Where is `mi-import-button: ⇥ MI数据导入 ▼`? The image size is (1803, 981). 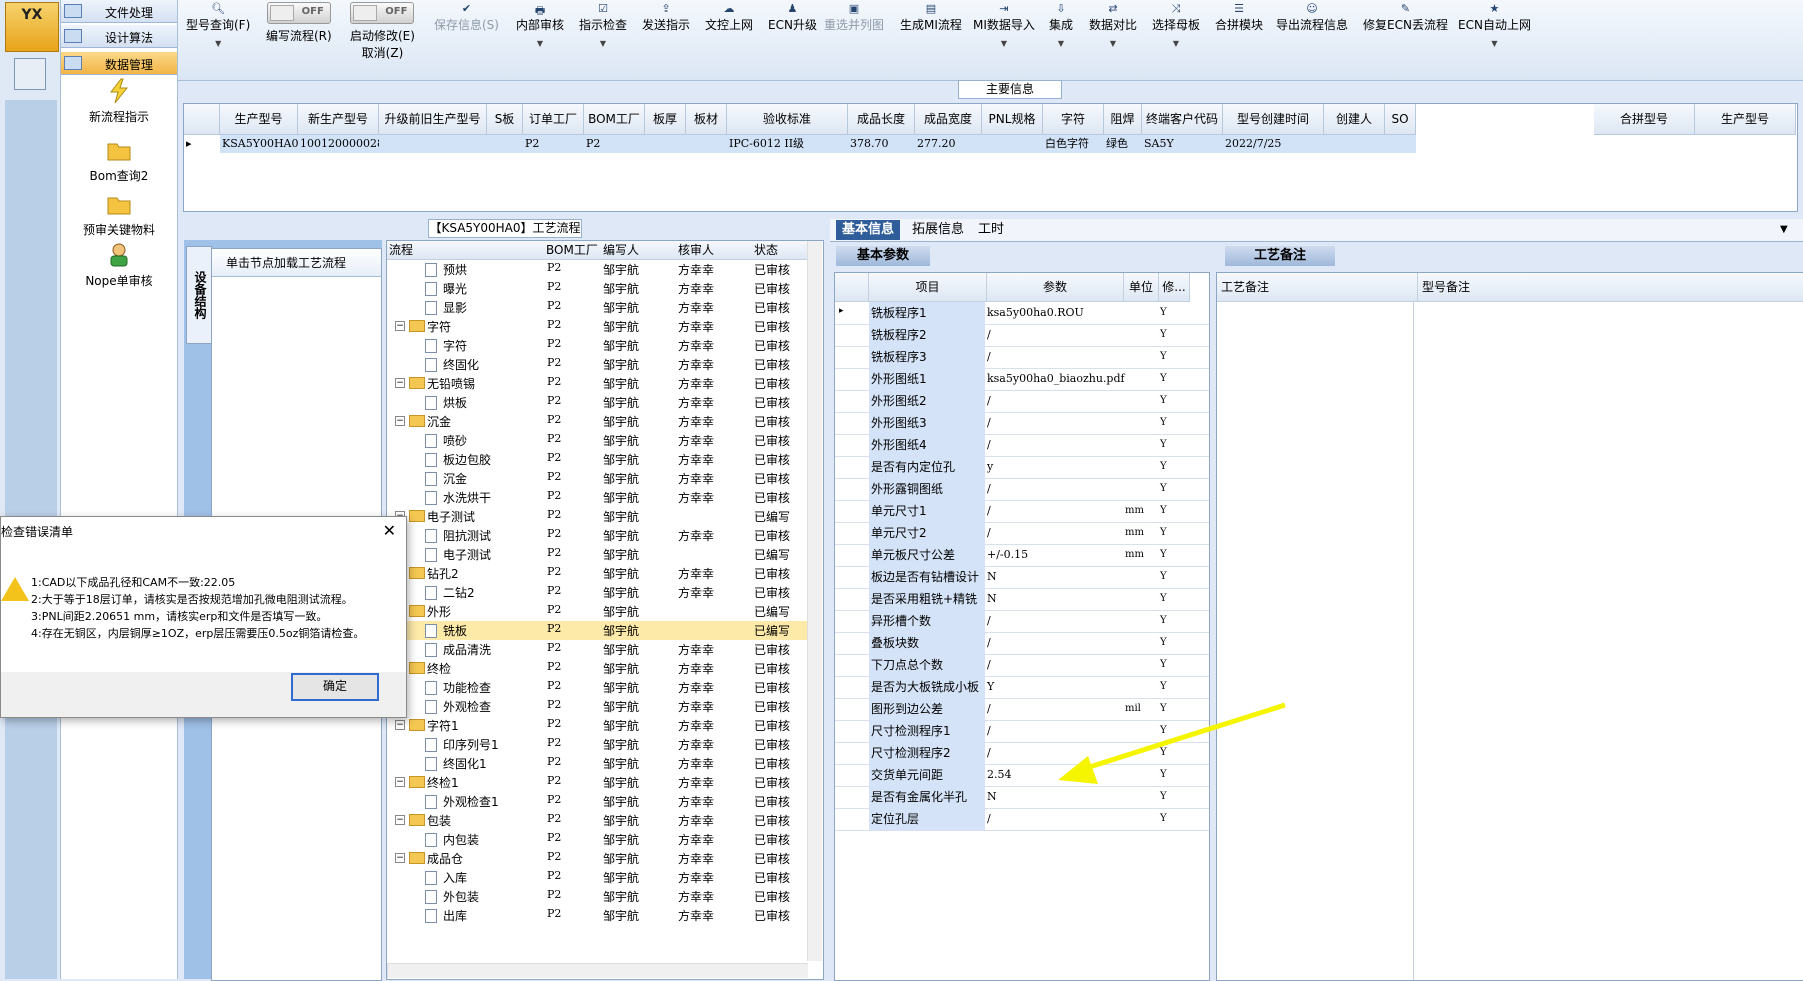 mi-import-button: ⇥ MI数据导入 ▼ is located at coordinates (1004, 25).